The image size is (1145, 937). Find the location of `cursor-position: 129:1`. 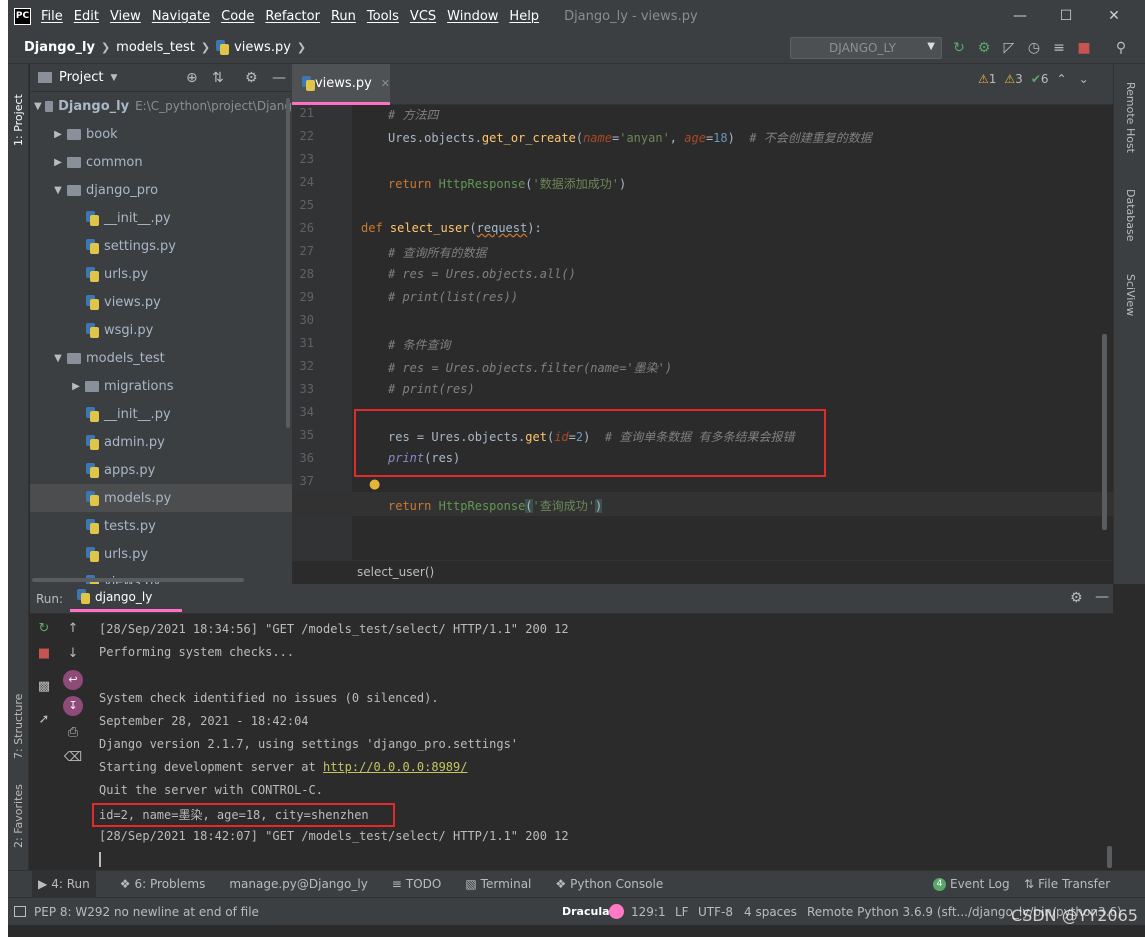

cursor-position: 129:1 is located at coordinates (648, 912).